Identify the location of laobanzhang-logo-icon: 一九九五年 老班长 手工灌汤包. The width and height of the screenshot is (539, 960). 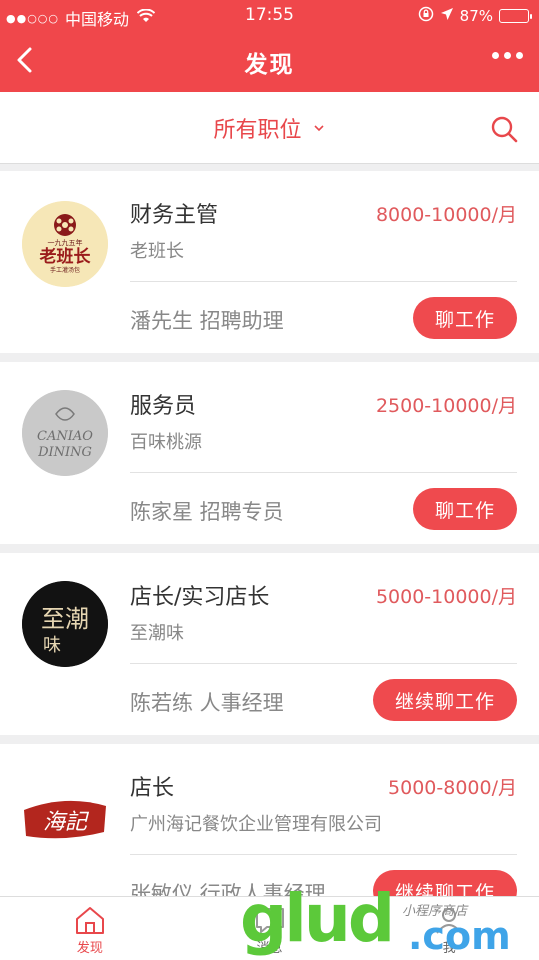
(65, 244).